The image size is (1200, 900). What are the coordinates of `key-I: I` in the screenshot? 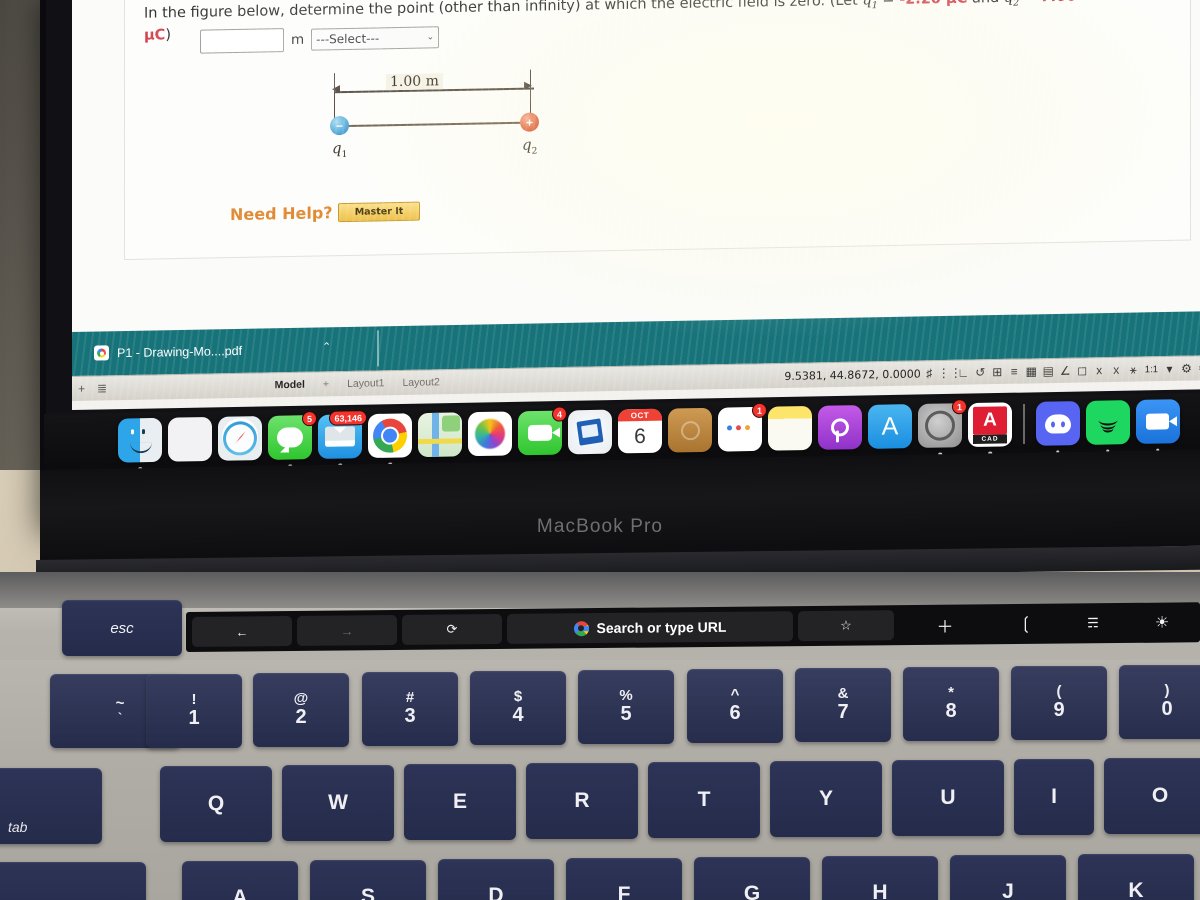 It's located at (1054, 797).